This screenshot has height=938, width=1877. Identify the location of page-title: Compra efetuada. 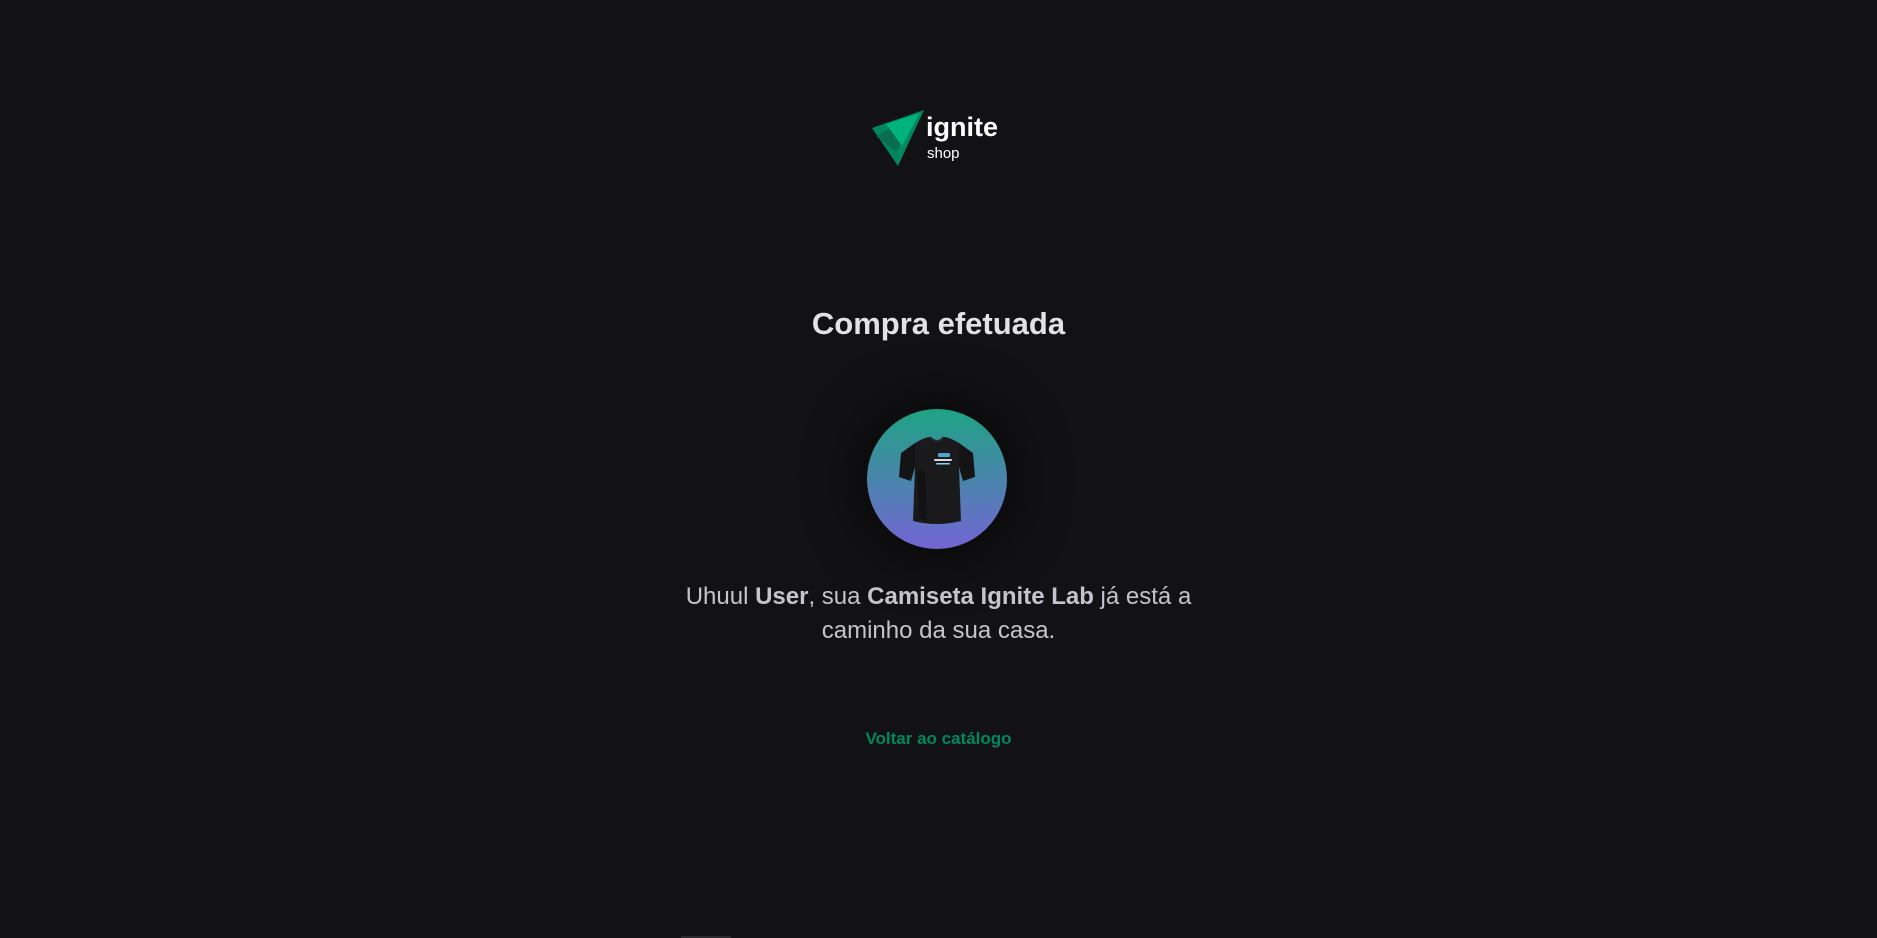
(938, 323).